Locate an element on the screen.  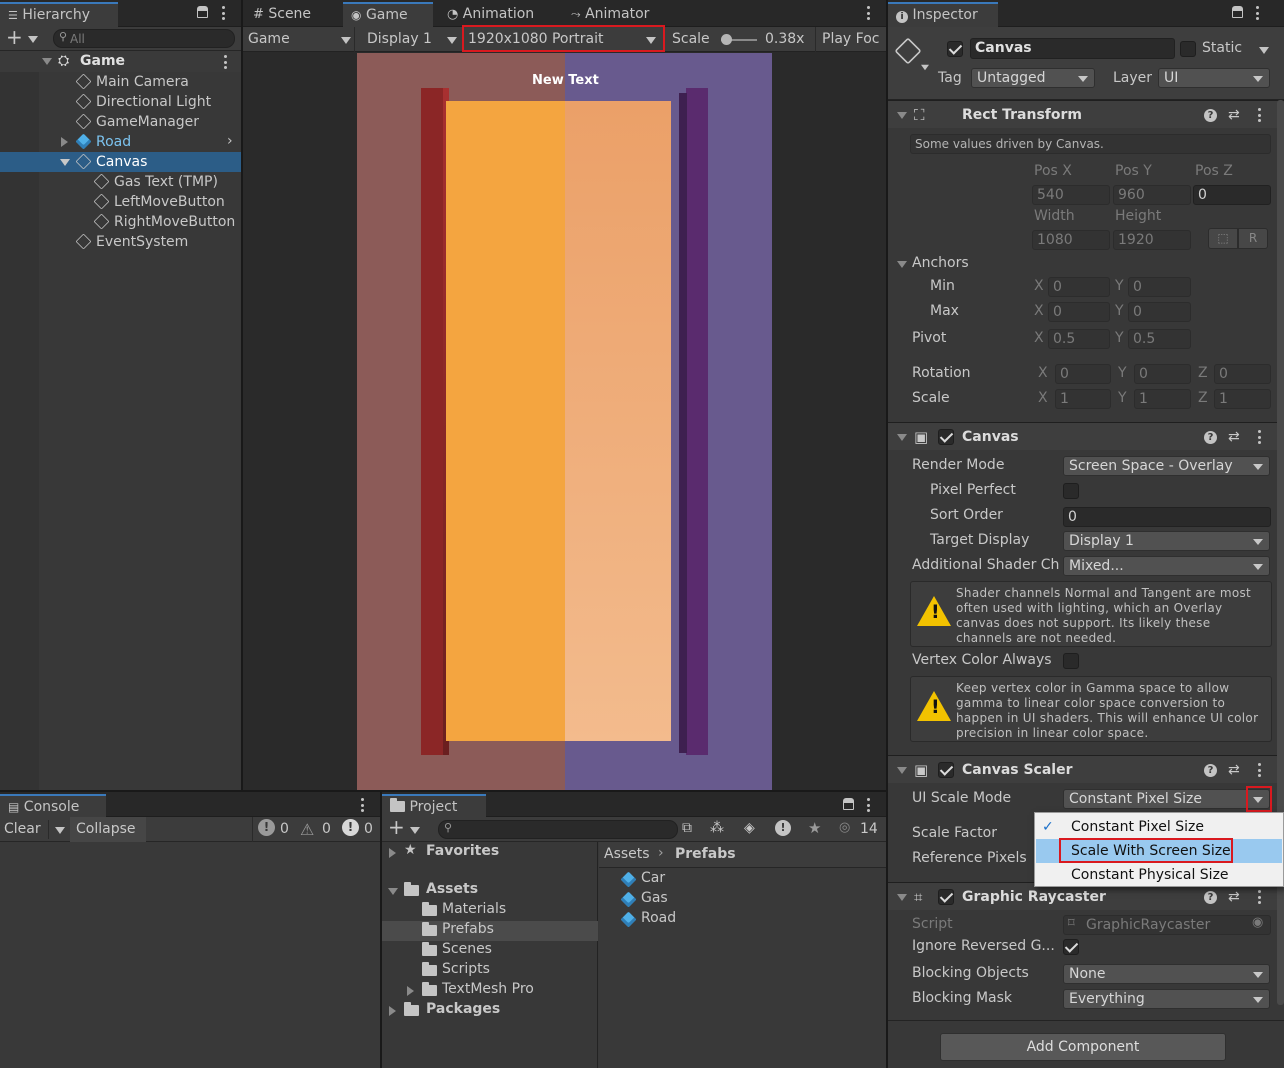
project-tab: Project is located at coordinates (434, 805).